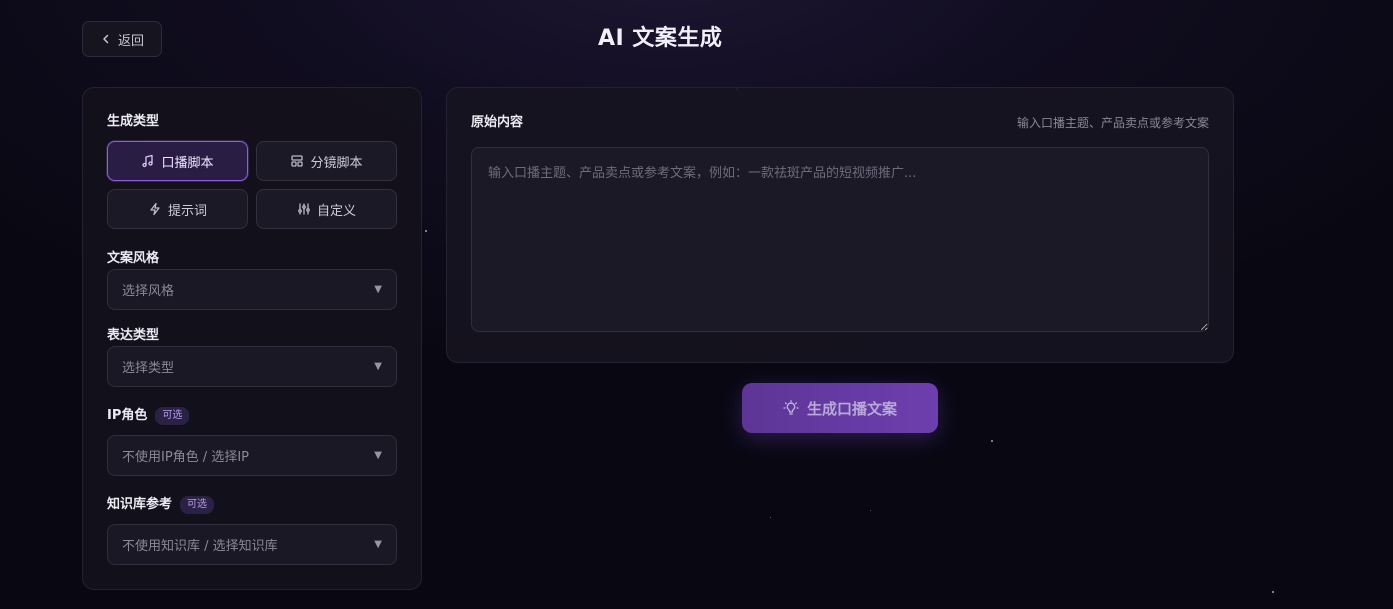 The image size is (1393, 609). I want to click on type-option-custom: 自定义, so click(326, 209).